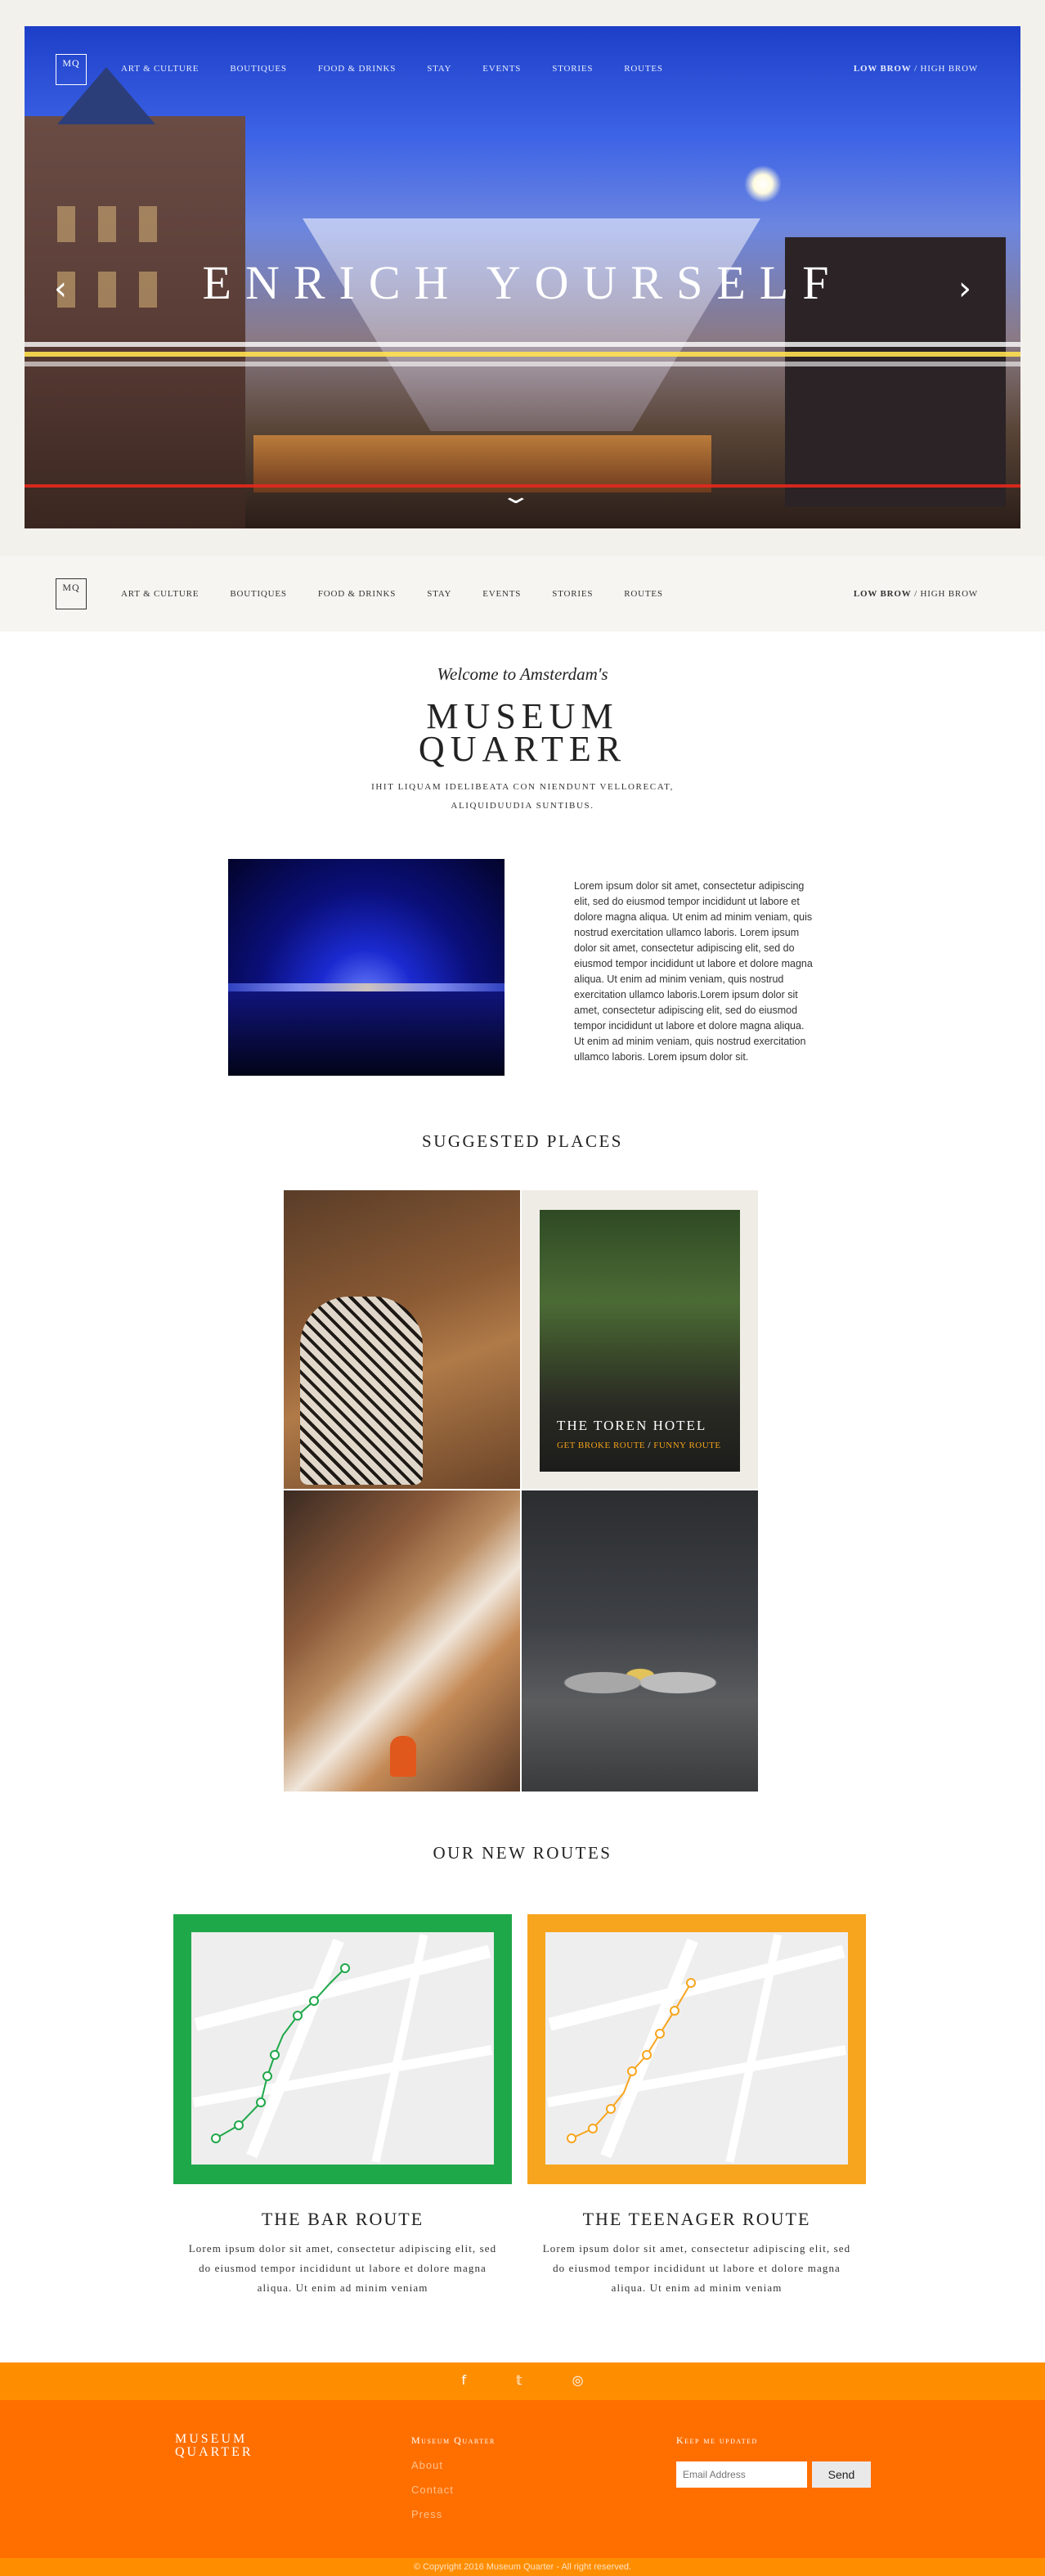  What do you see at coordinates (578, 2380) in the screenshot?
I see `instagram-icon: ◎` at bounding box center [578, 2380].